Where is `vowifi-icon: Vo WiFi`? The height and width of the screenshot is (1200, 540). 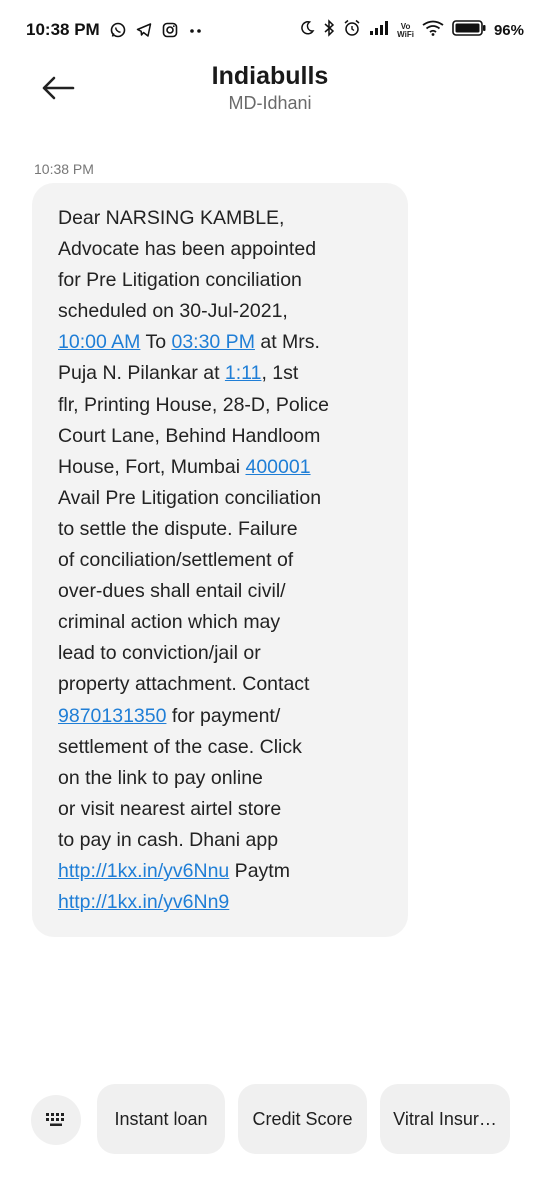 vowifi-icon: Vo WiFi is located at coordinates (405, 30).